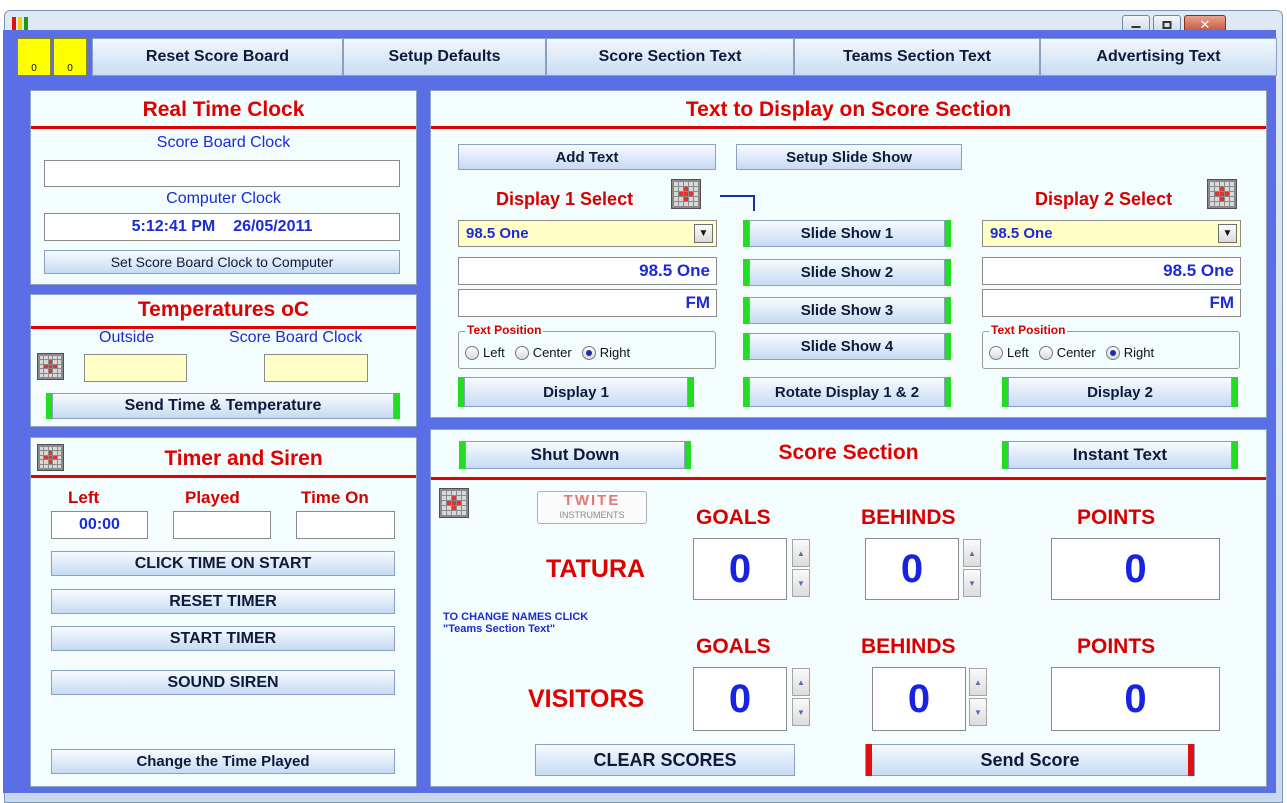 This screenshot has width=1287, height=803. What do you see at coordinates (223, 682) in the screenshot?
I see `sound-siren-button: SOUND SIREN` at bounding box center [223, 682].